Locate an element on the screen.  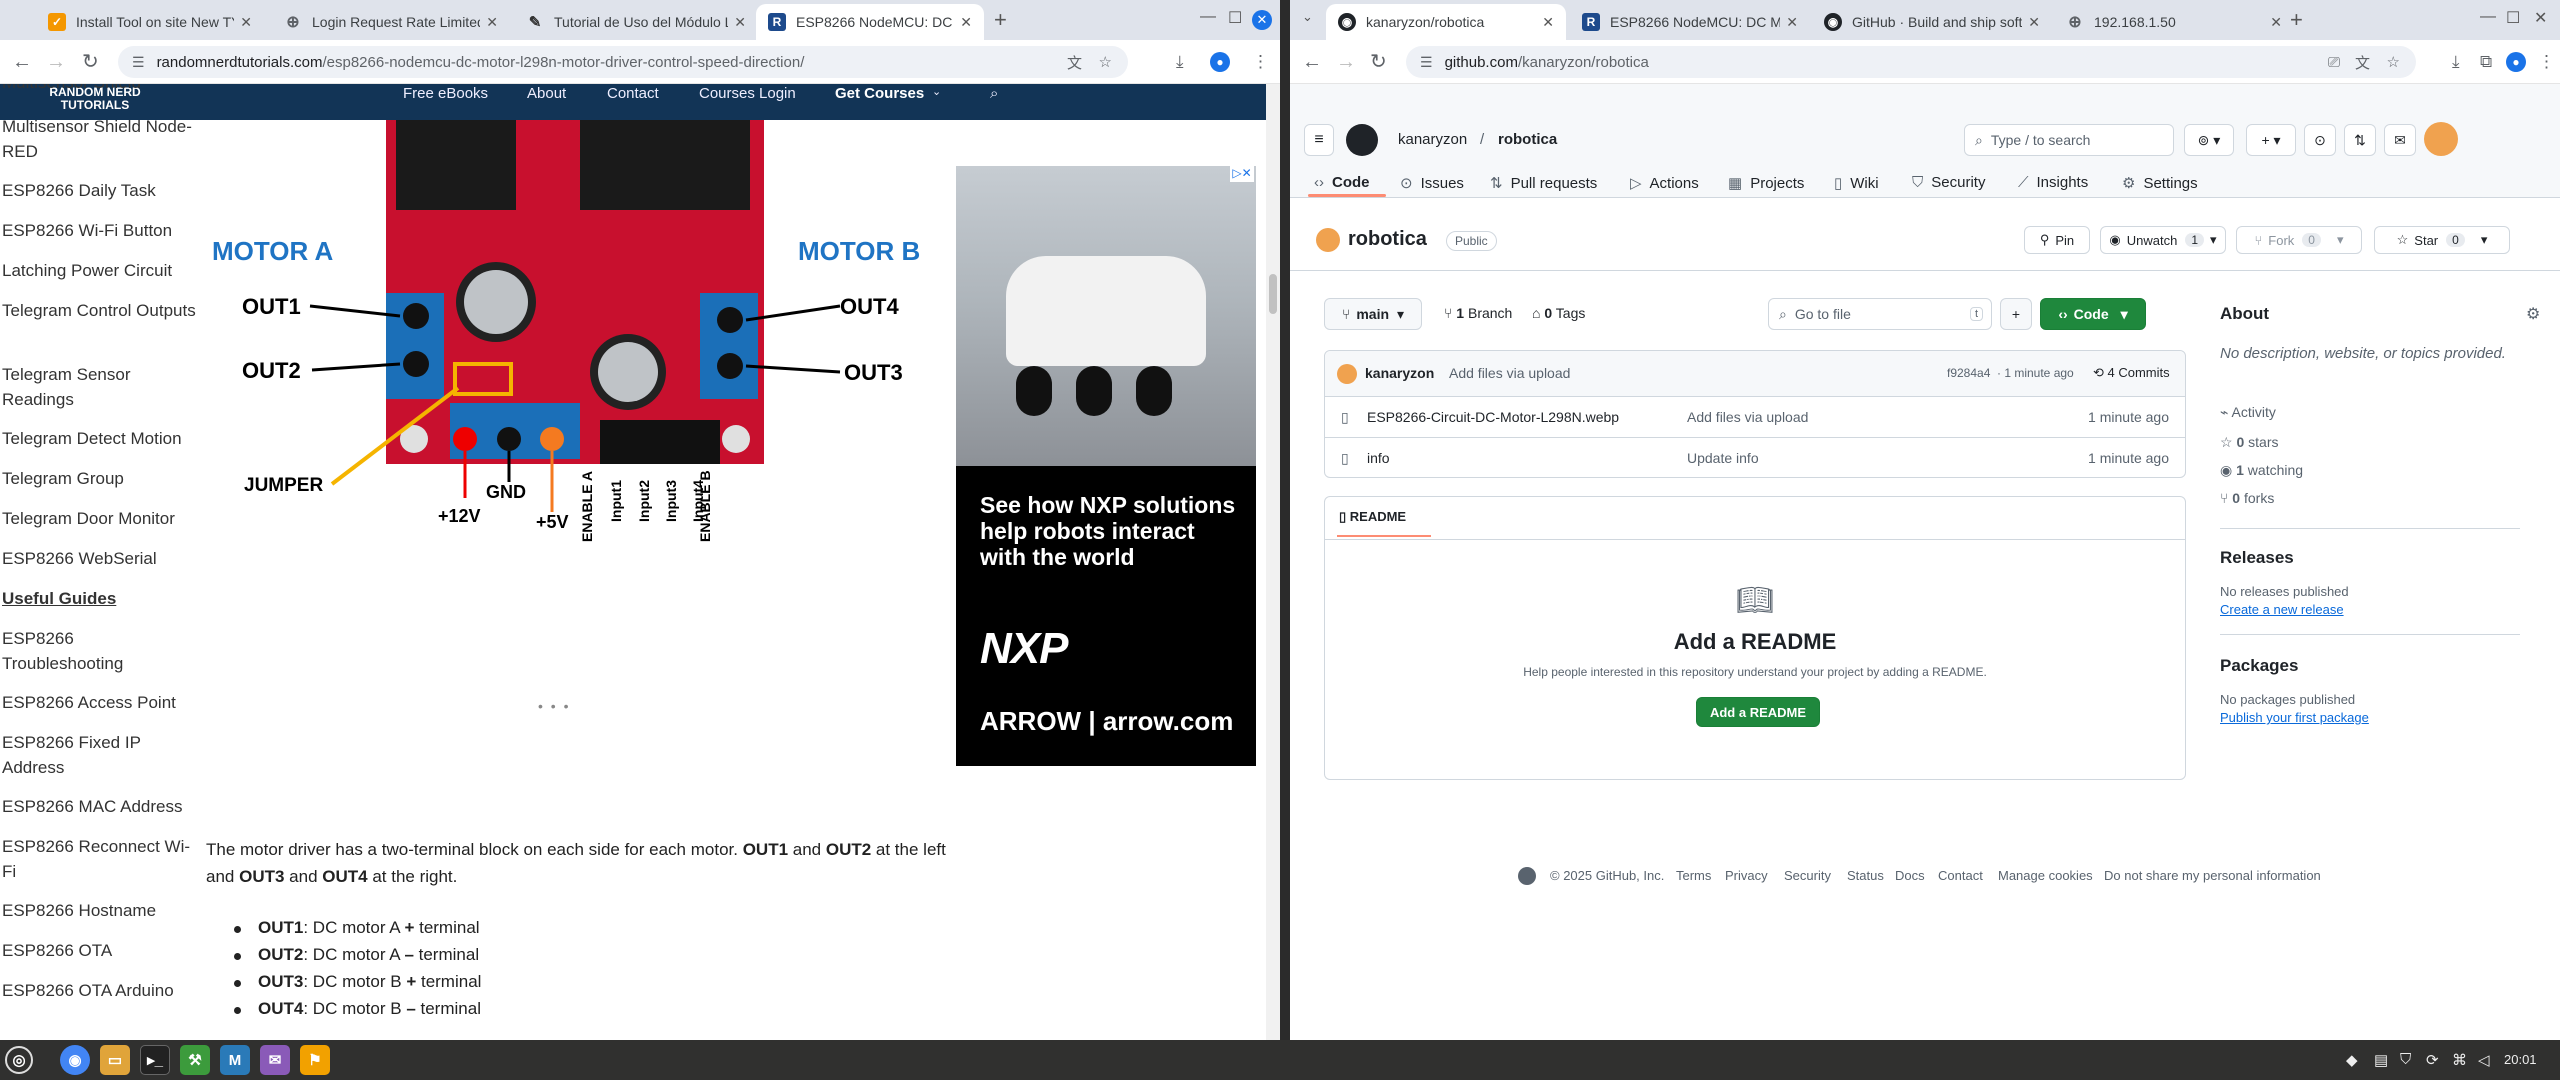
sidebar-item: ESP8266 Wi-Fi Button is located at coordinates (100, 230).